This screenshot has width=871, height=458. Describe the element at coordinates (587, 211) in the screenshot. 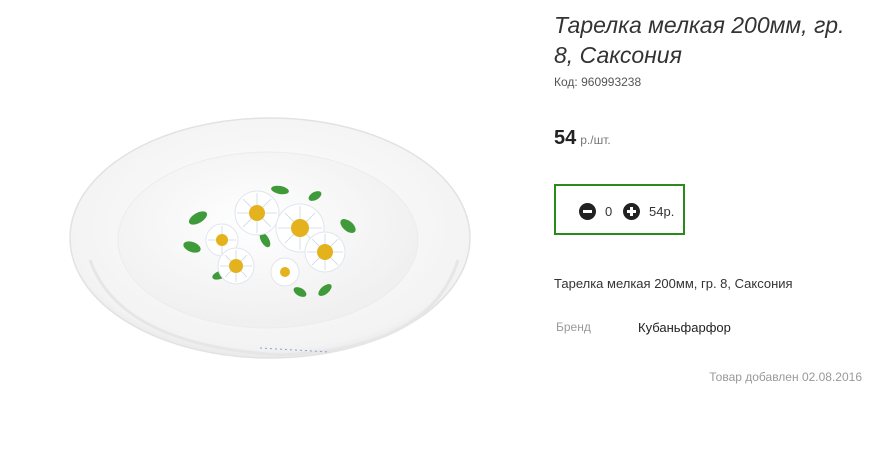

I see `minus-circle-icon` at that location.